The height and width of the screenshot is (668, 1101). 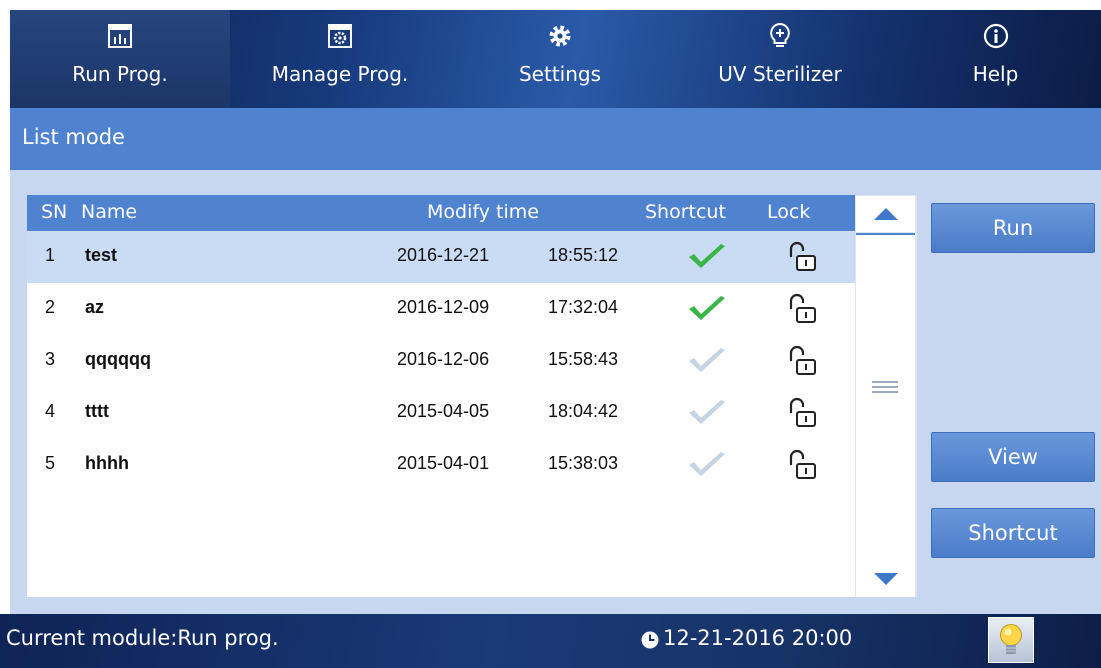 What do you see at coordinates (95, 307) in the screenshot?
I see `row-name: az` at bounding box center [95, 307].